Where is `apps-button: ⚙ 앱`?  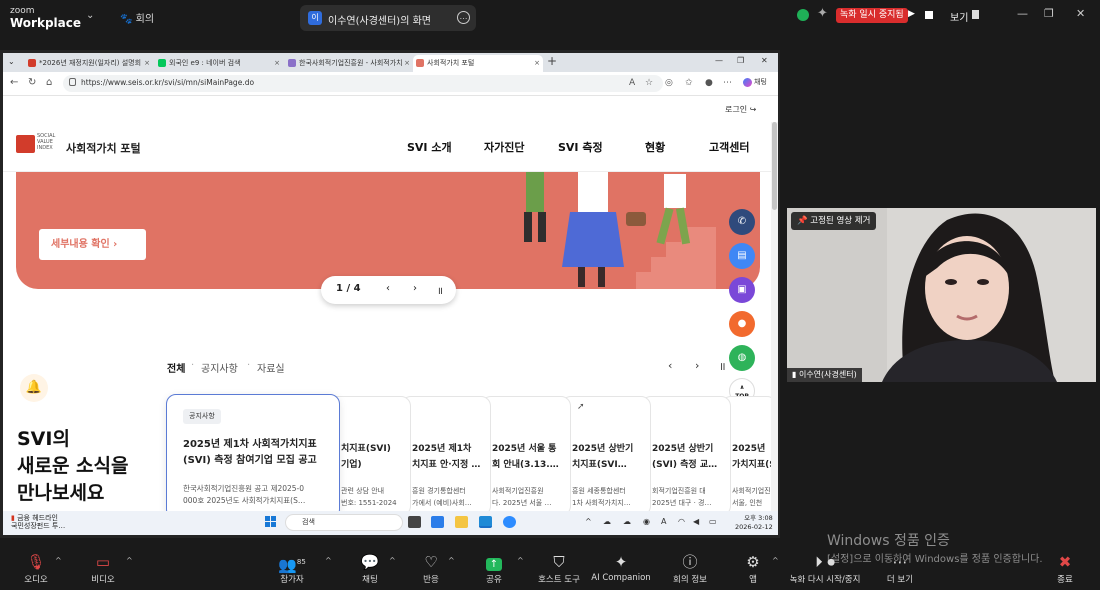
apps-button: ⚙ 앱 is located at coordinates (753, 569).